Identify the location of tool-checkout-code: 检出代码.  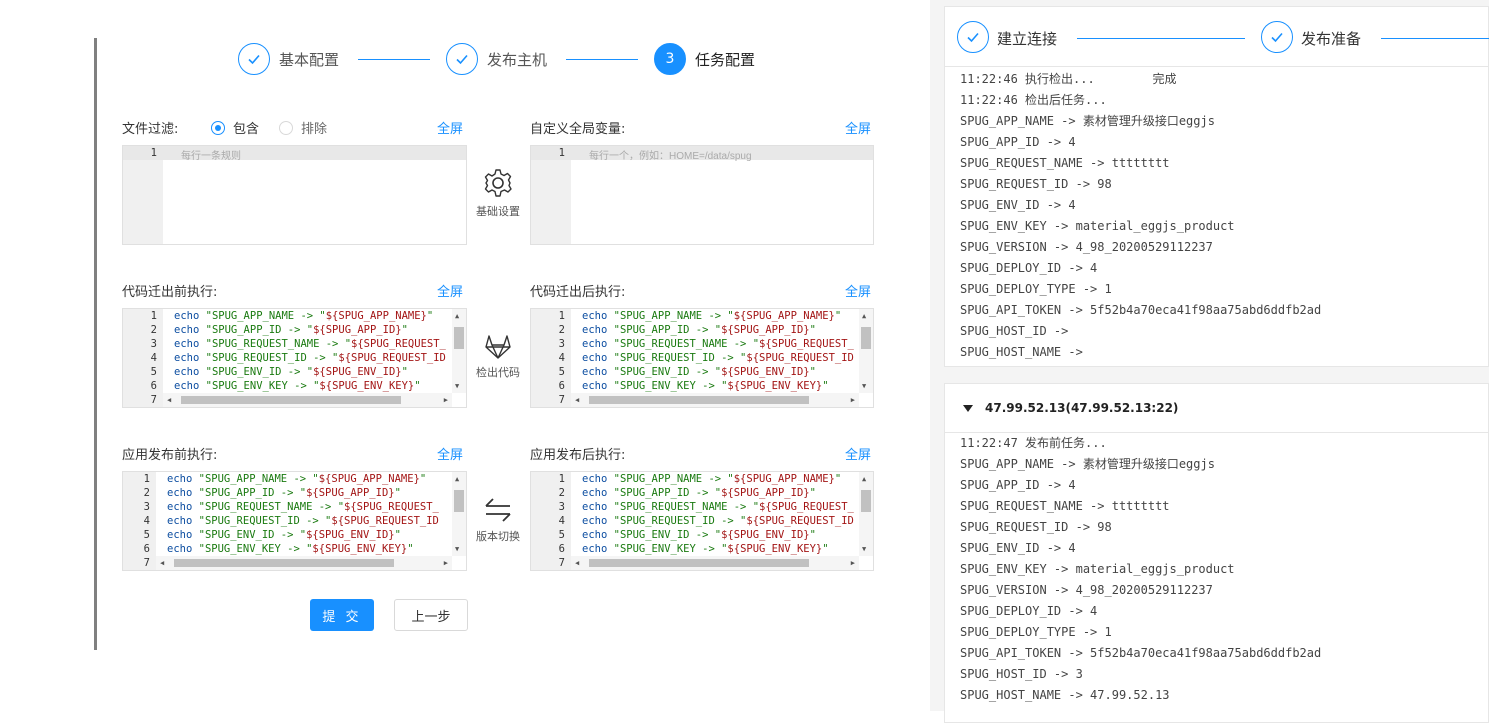
(498, 356).